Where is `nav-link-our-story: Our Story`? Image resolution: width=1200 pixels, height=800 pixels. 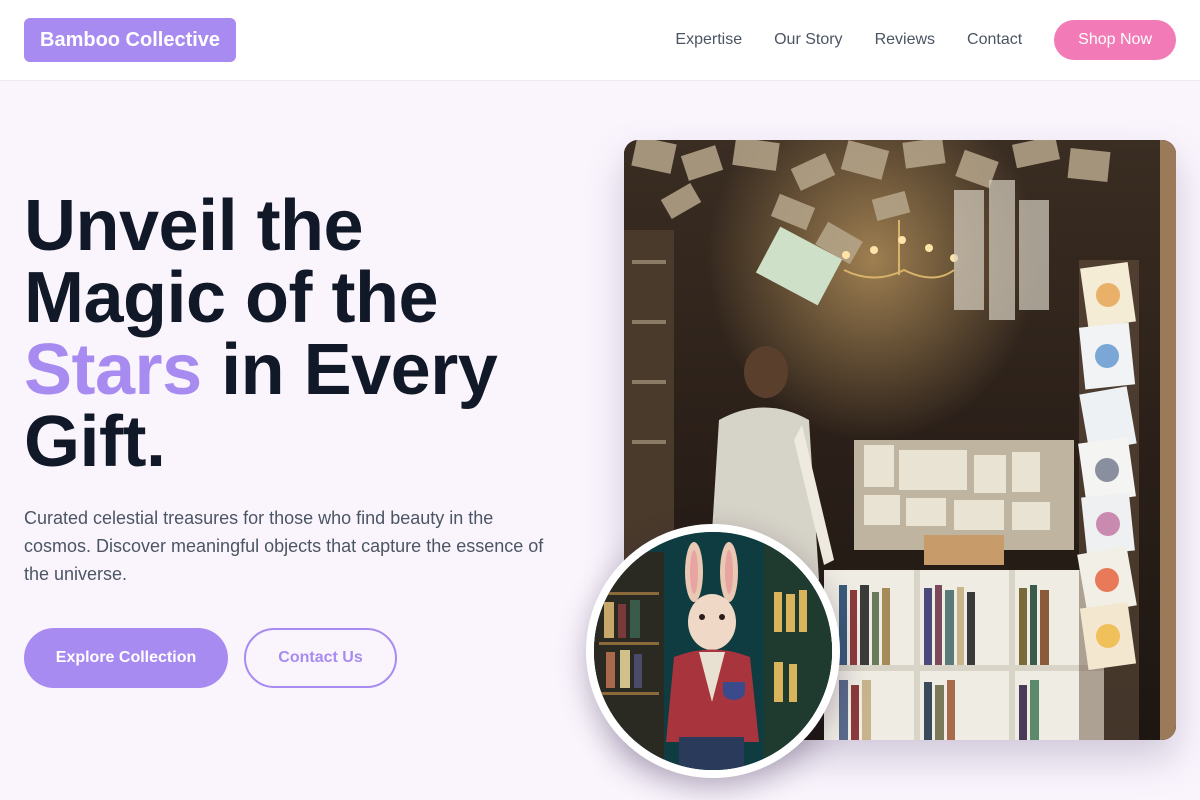 nav-link-our-story: Our Story is located at coordinates (808, 40).